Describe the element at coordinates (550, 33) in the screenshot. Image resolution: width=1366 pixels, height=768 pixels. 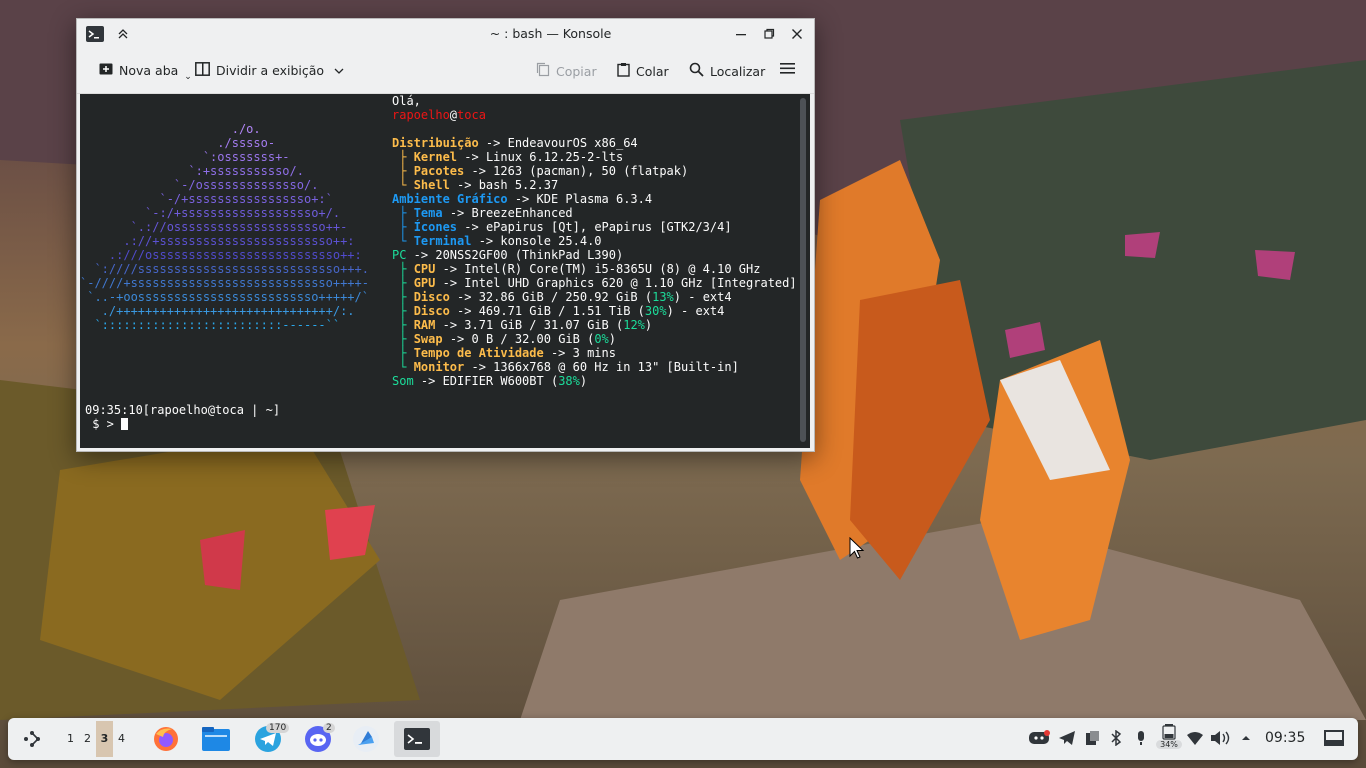
I see `window-title: ~ : bash — Konsole` at that location.